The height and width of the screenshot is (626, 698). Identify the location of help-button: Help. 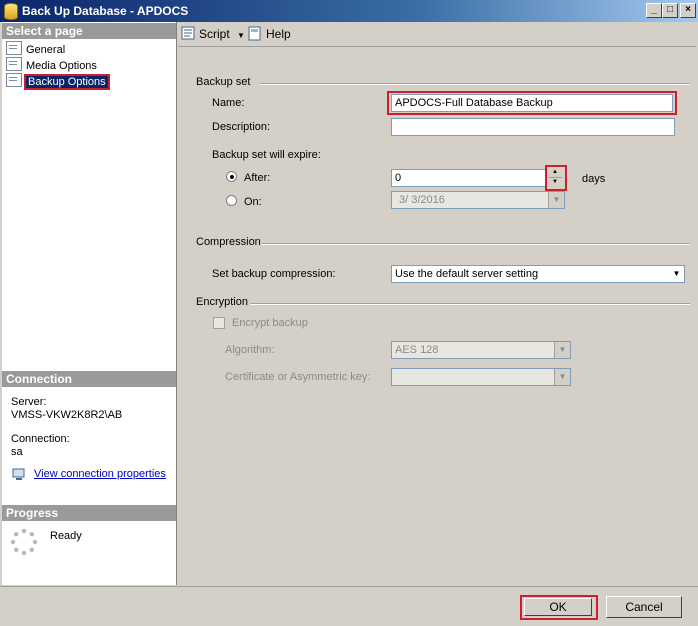
(278, 34).